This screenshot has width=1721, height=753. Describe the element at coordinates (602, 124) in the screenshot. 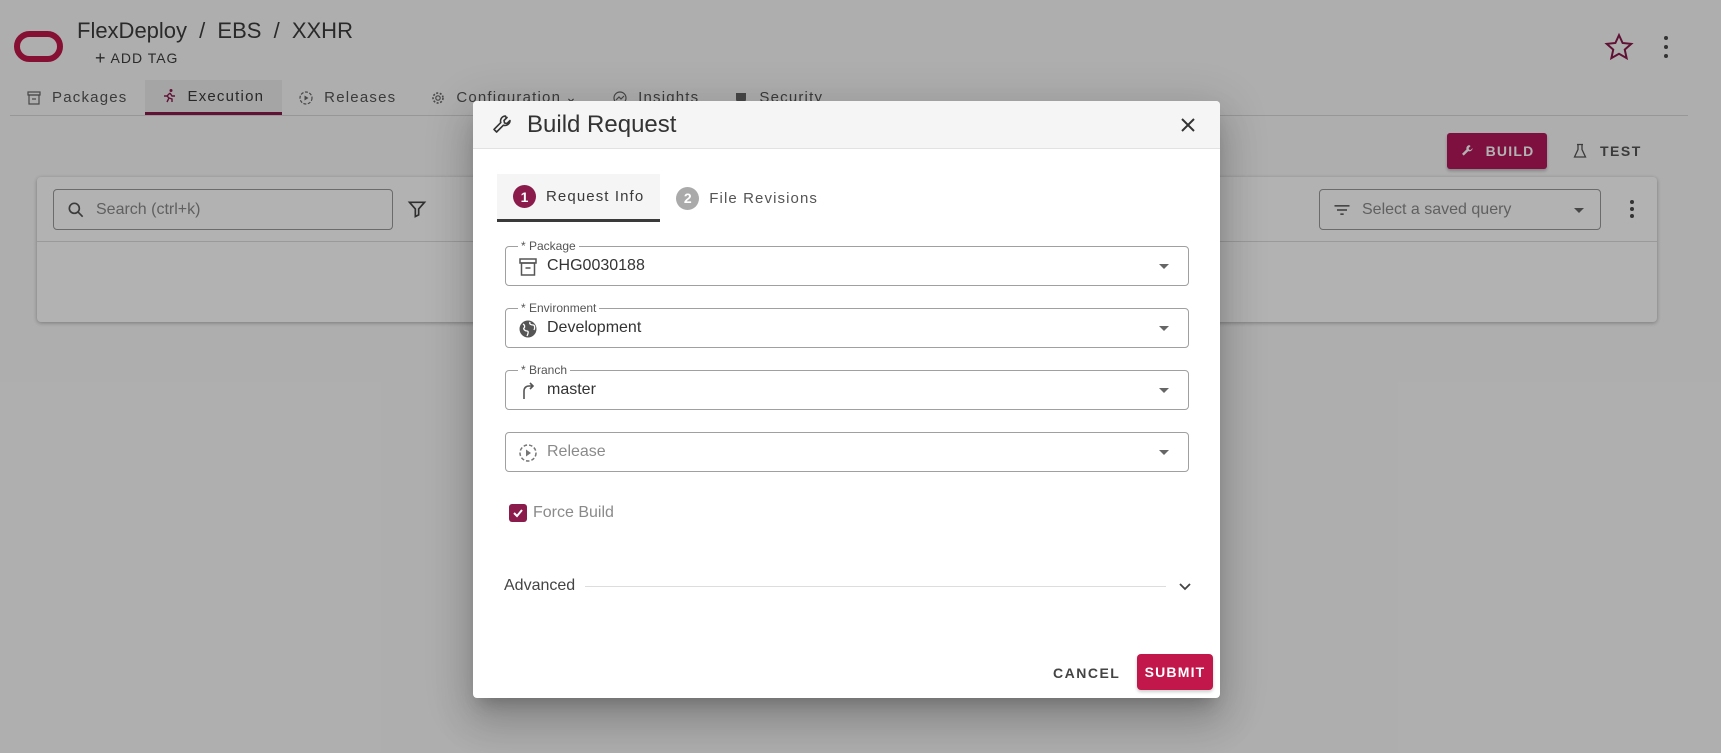

I see `dialog-title: Build Request` at that location.